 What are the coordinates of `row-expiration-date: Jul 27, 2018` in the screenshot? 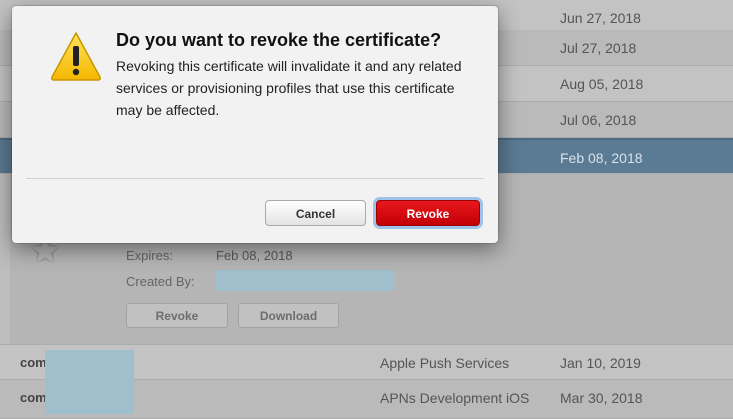 It's located at (598, 48).